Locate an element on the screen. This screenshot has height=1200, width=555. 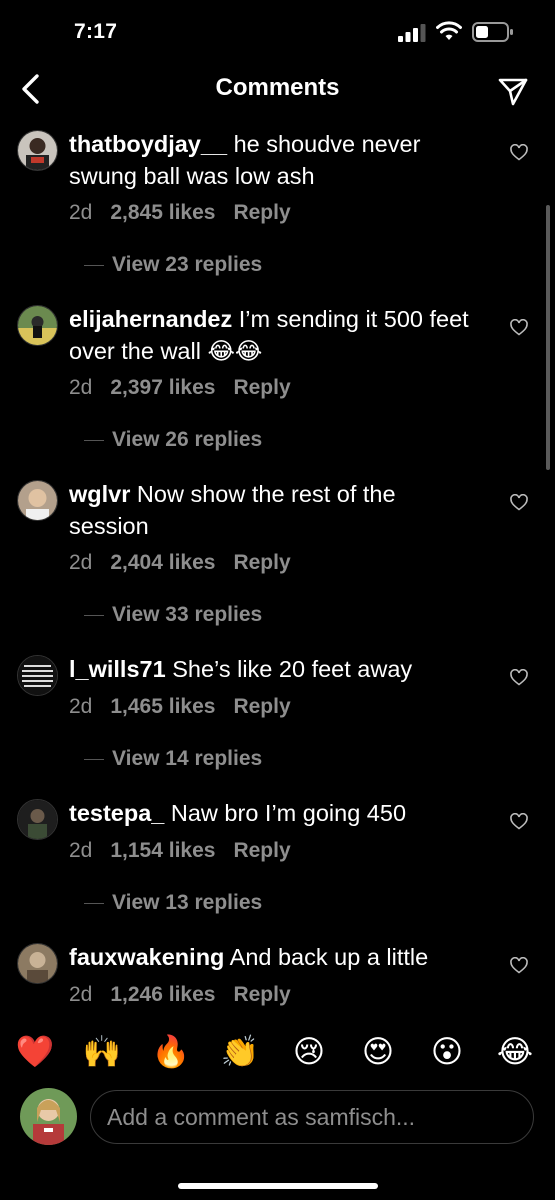
comment-username: wglvr is located at coordinates (99, 494).